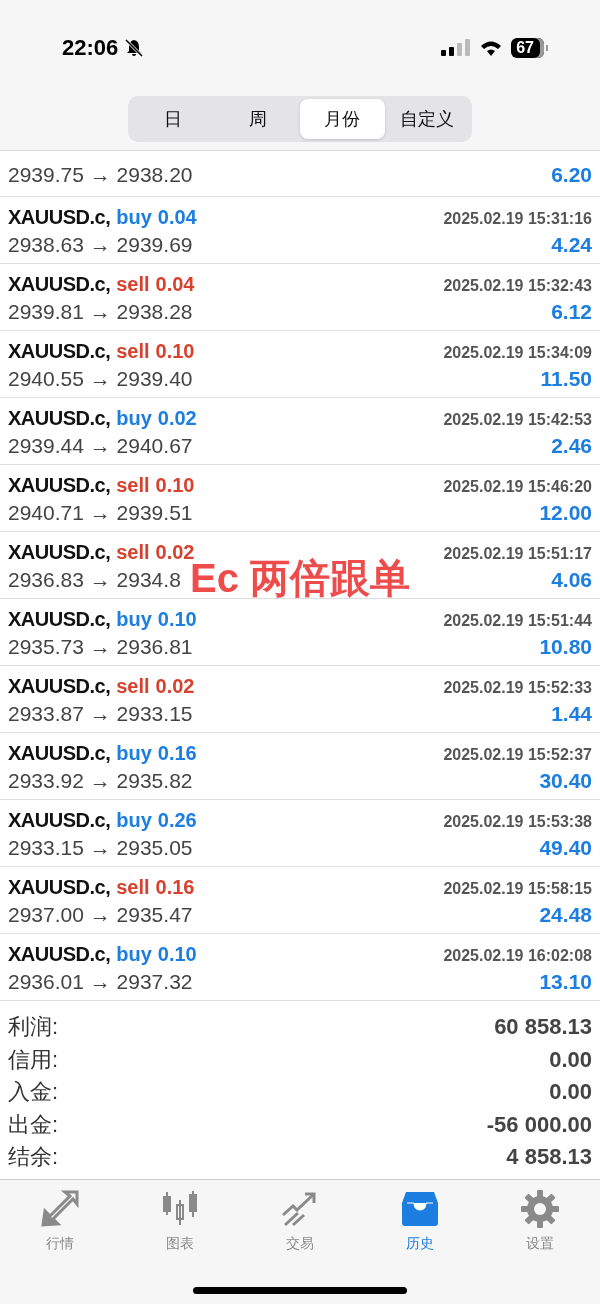 This screenshot has height=1304, width=600. I want to click on trade-time: 2025.02.19 15:32:43, so click(517, 285).